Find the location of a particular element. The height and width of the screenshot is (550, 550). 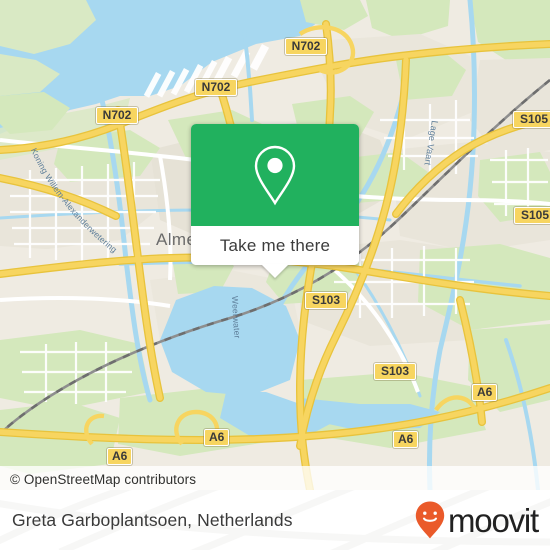

shield-n702-left: N702 is located at coordinates (216, 87).